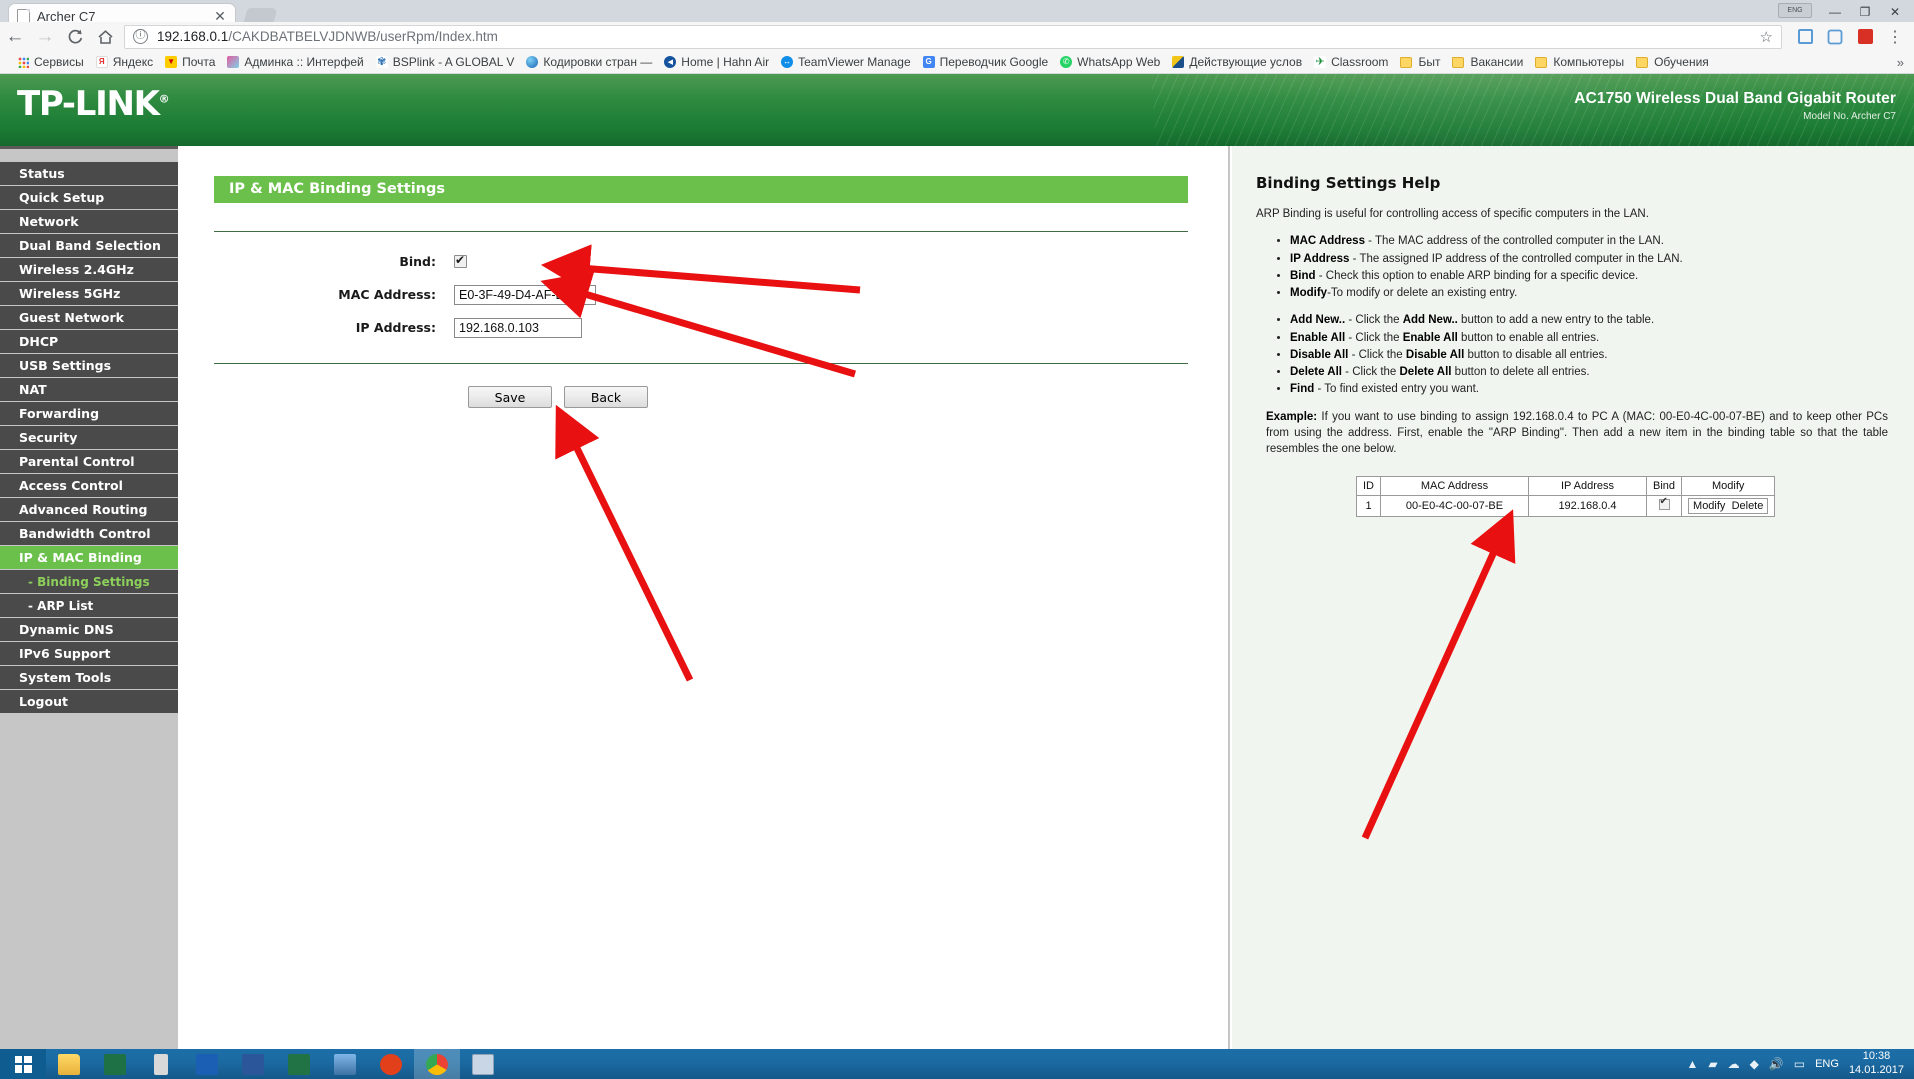 The image size is (1914, 1079). What do you see at coordinates (1178, 62) in the screenshot?
I see `terms-icon` at bounding box center [1178, 62].